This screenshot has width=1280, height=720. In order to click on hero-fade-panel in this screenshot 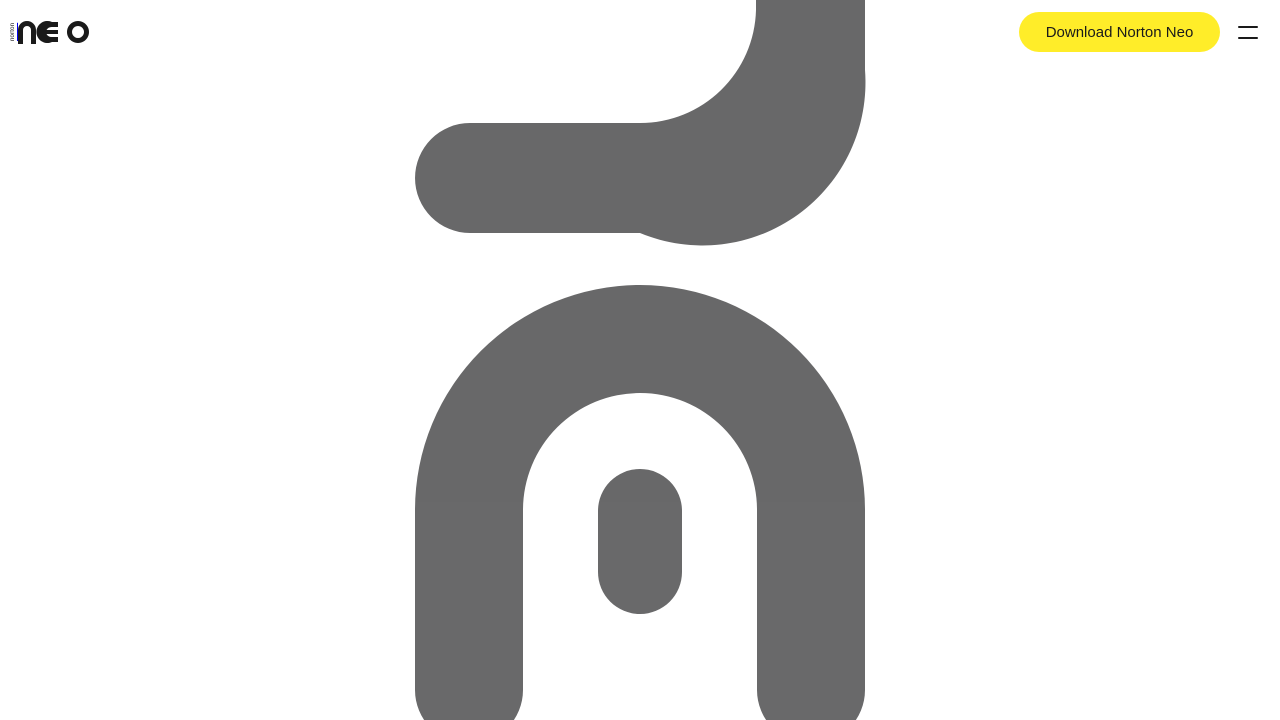, I will do `click(640, 611)`.